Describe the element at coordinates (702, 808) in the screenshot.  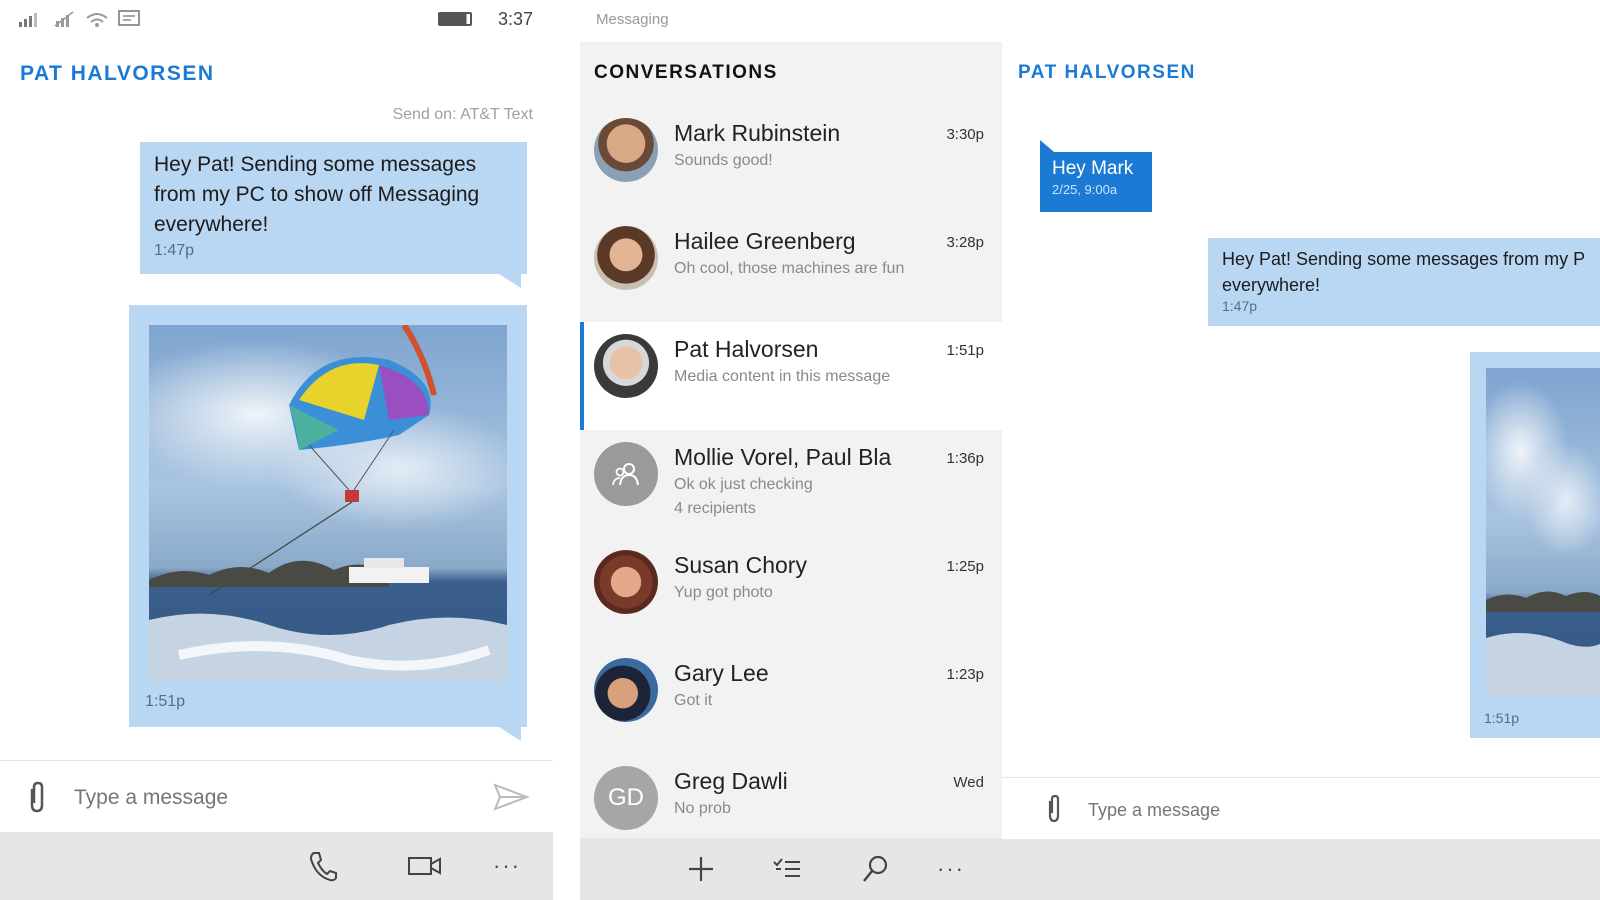
I see `conversation-preview: No prob` at that location.